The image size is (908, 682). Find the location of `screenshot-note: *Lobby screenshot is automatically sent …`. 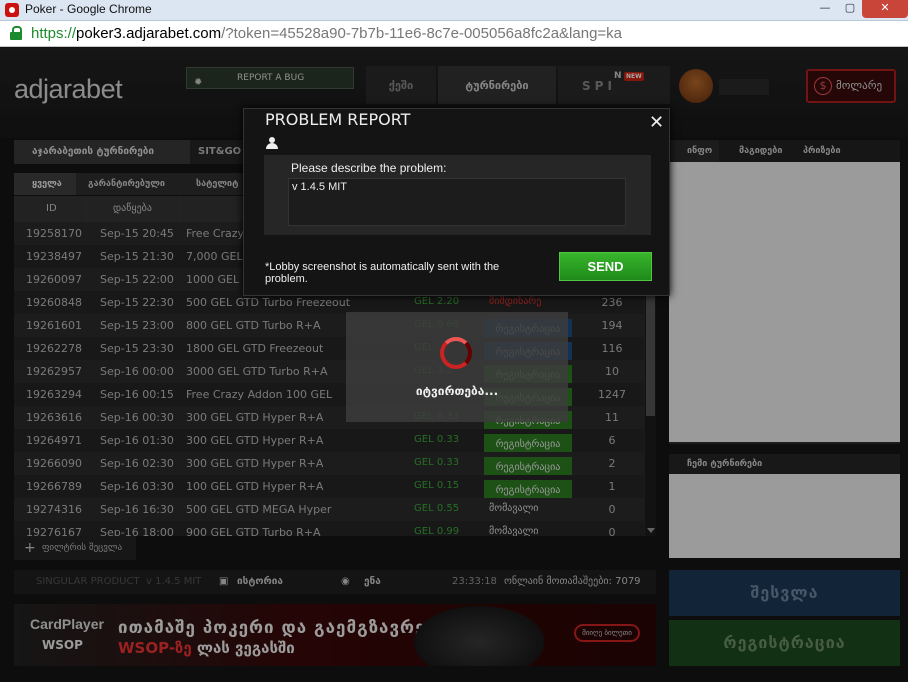

screenshot-note: *Lobby screenshot is automatically sent … is located at coordinates (382, 273).